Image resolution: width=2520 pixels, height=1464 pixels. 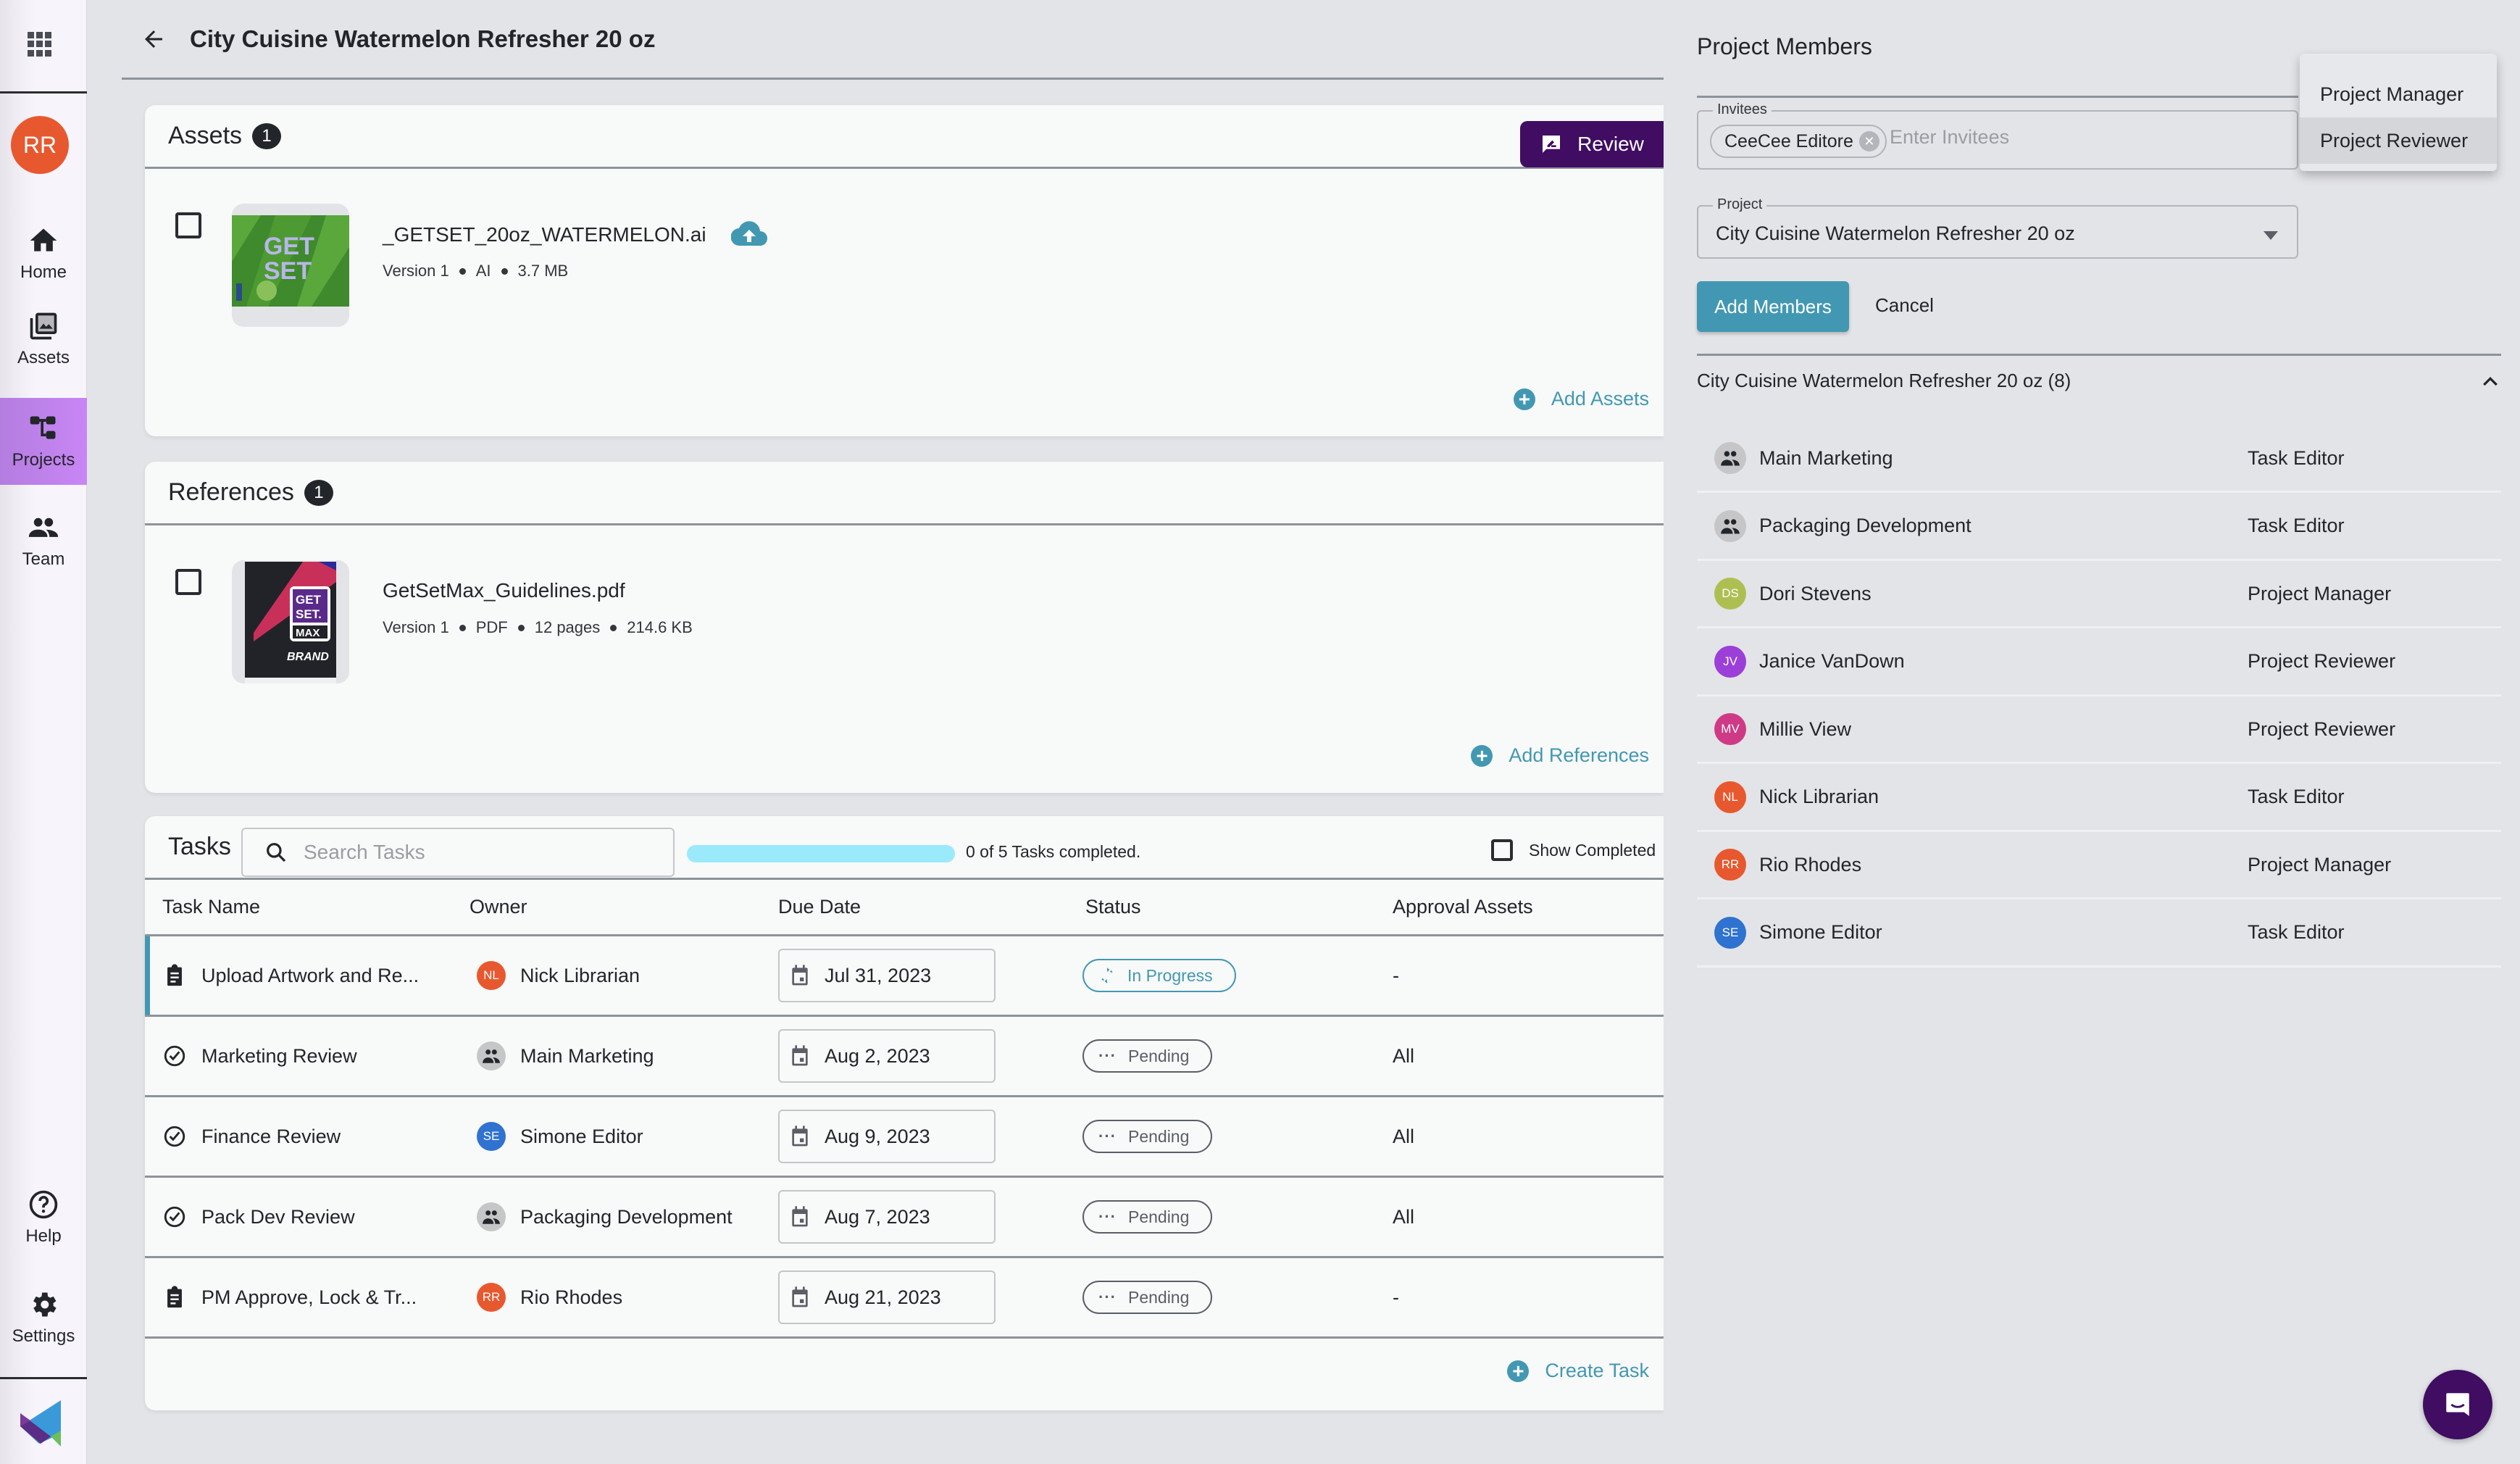 I want to click on reference-type: PDF, so click(x=491, y=627).